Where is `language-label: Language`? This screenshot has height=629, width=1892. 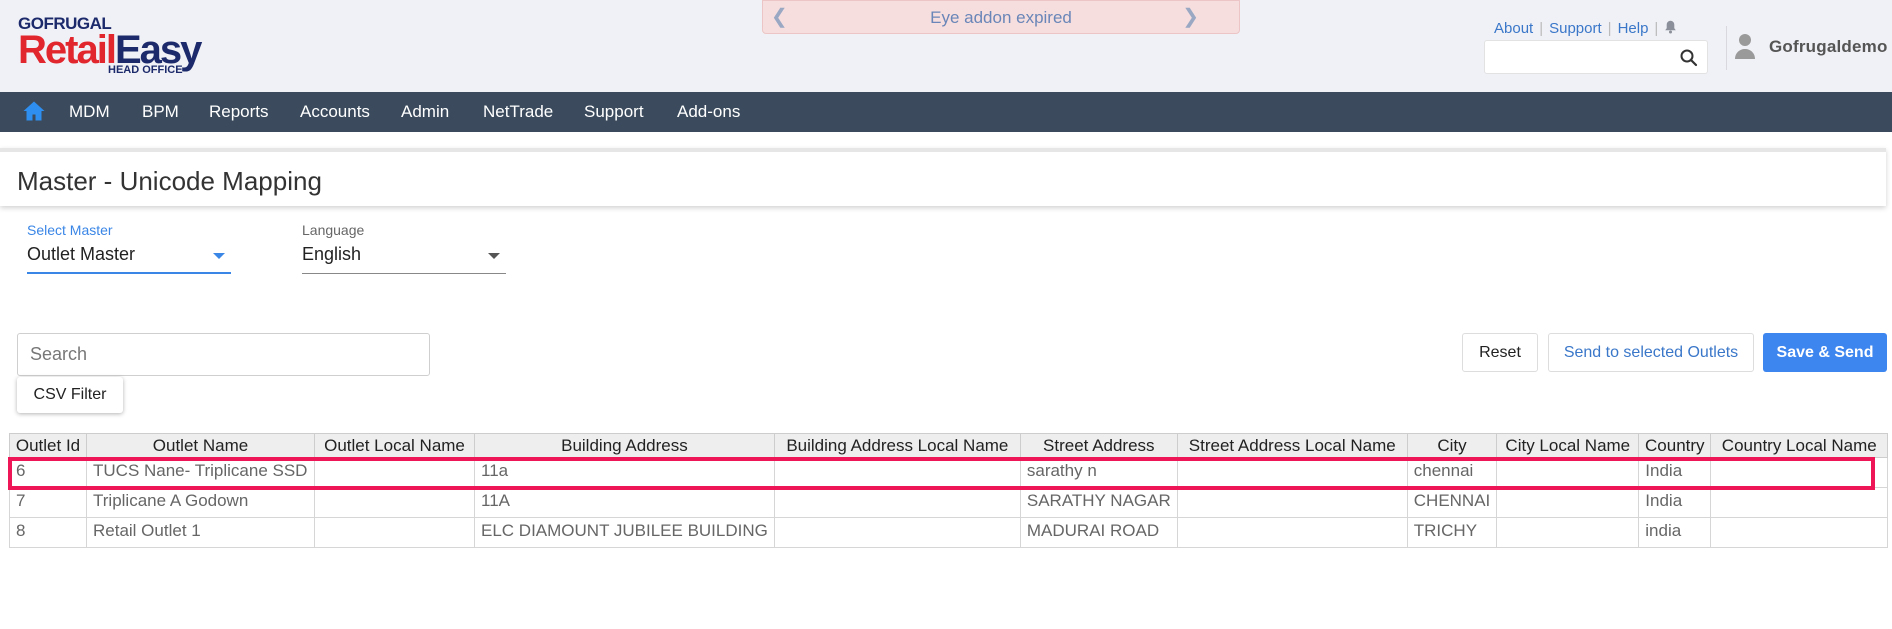
language-label: Language is located at coordinates (333, 230).